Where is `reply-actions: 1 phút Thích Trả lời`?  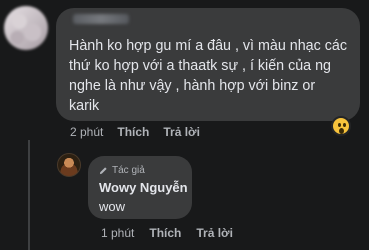
reply-actions: 1 phút Thích Trả lời is located at coordinates (167, 233).